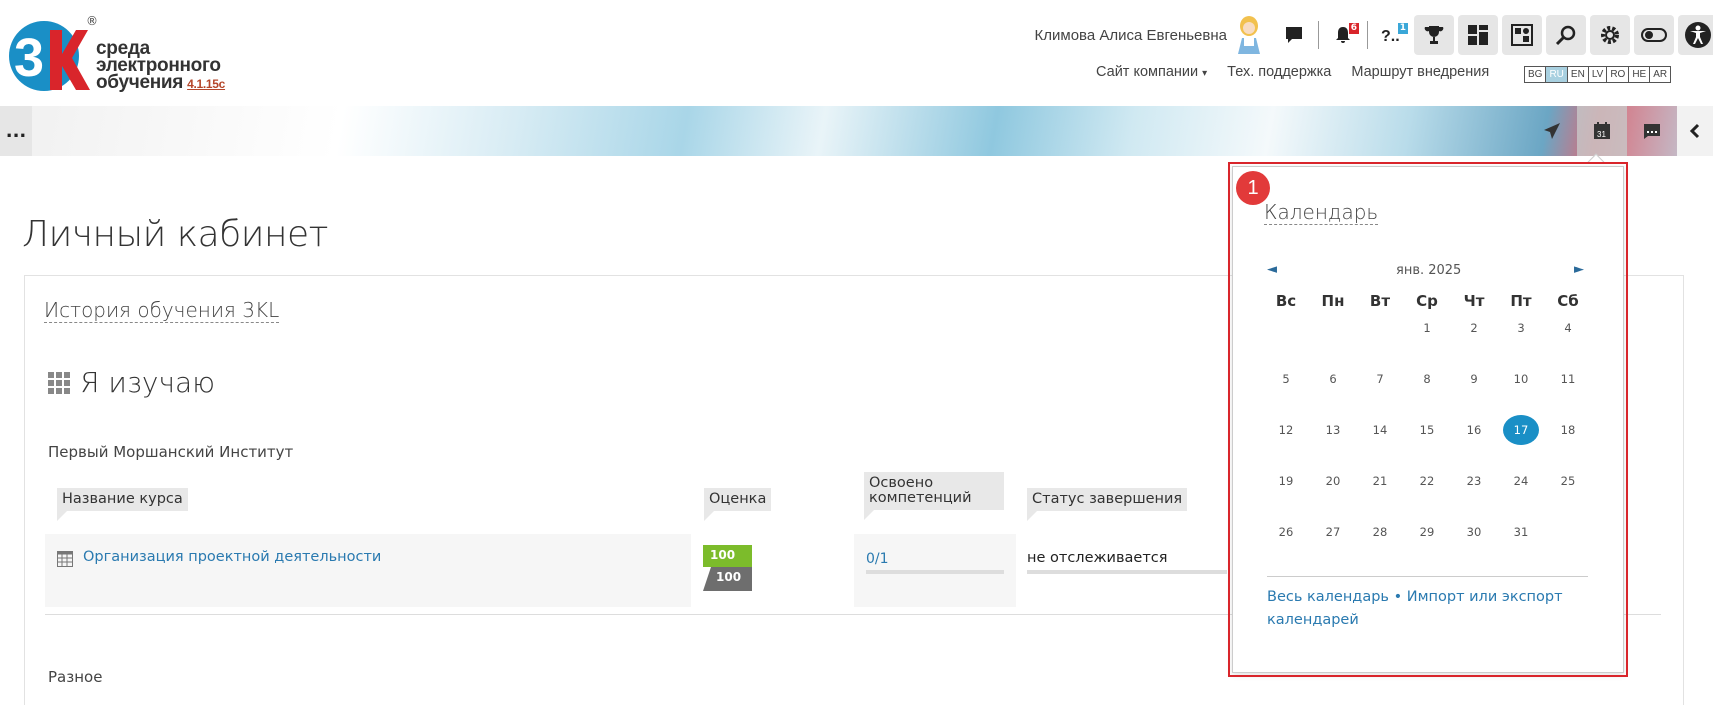 This screenshot has width=1713, height=705. What do you see at coordinates (877, 559) in the screenshot?
I see `competencies-link: 0/1` at bounding box center [877, 559].